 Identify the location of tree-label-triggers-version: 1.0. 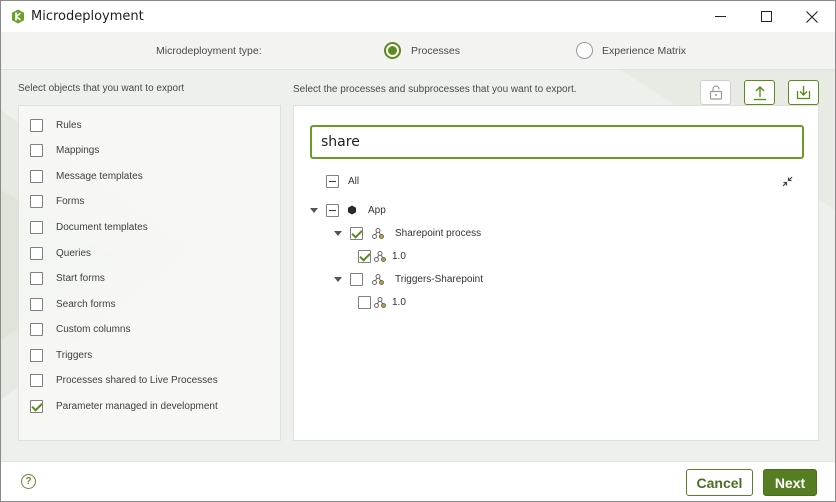
(399, 302).